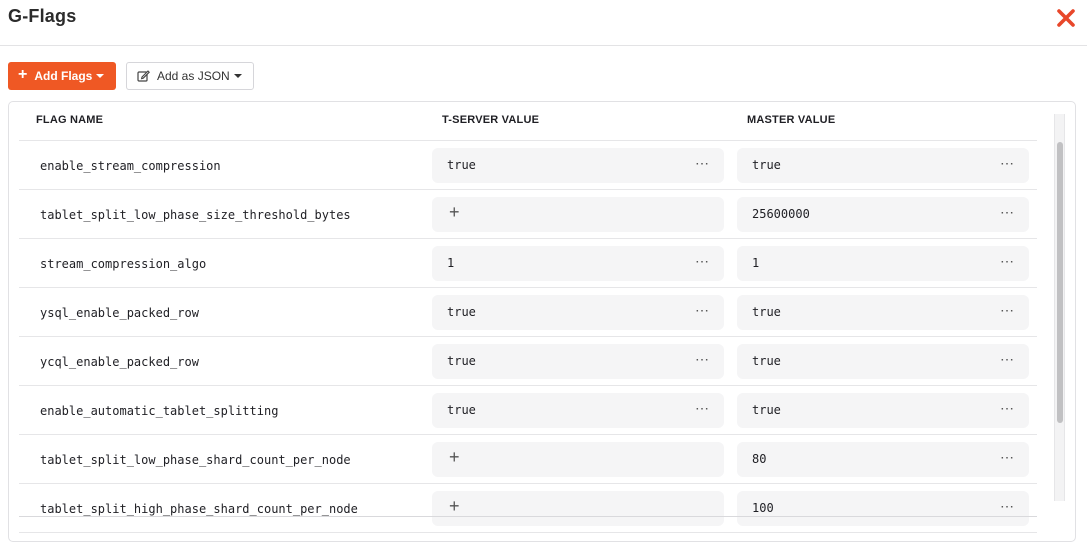 The width and height of the screenshot is (1087, 549). Describe the element at coordinates (528, 516) in the screenshot. I see `table-bottom-divider` at that location.